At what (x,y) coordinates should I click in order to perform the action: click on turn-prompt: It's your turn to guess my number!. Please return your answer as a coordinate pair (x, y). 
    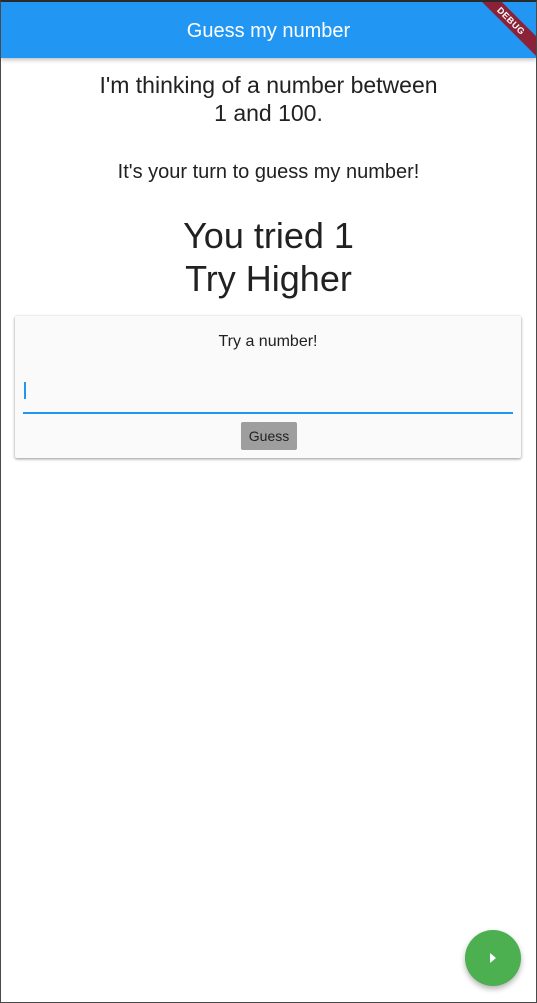
    Looking at the image, I should click on (268, 172).